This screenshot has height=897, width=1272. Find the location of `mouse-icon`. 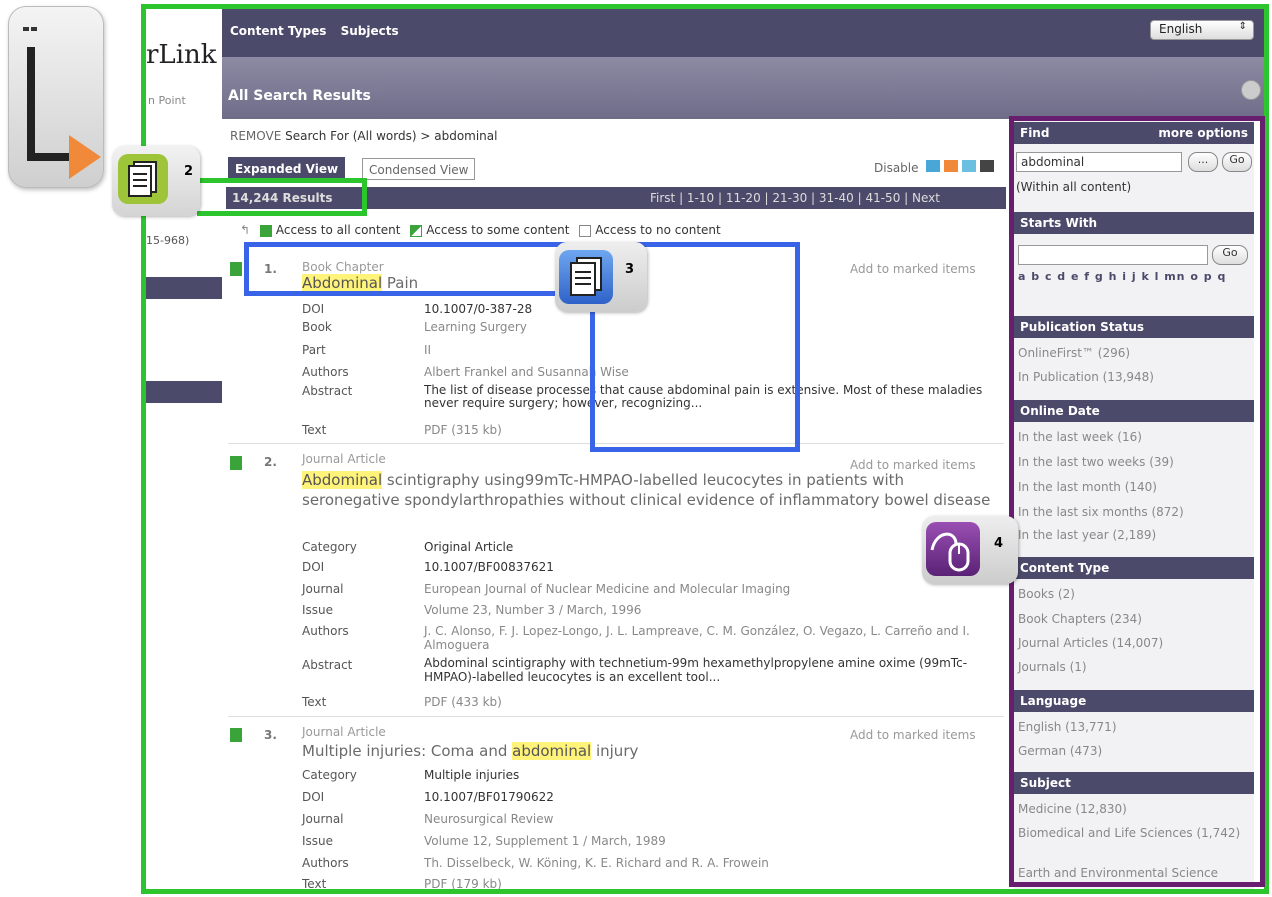

mouse-icon is located at coordinates (953, 549).